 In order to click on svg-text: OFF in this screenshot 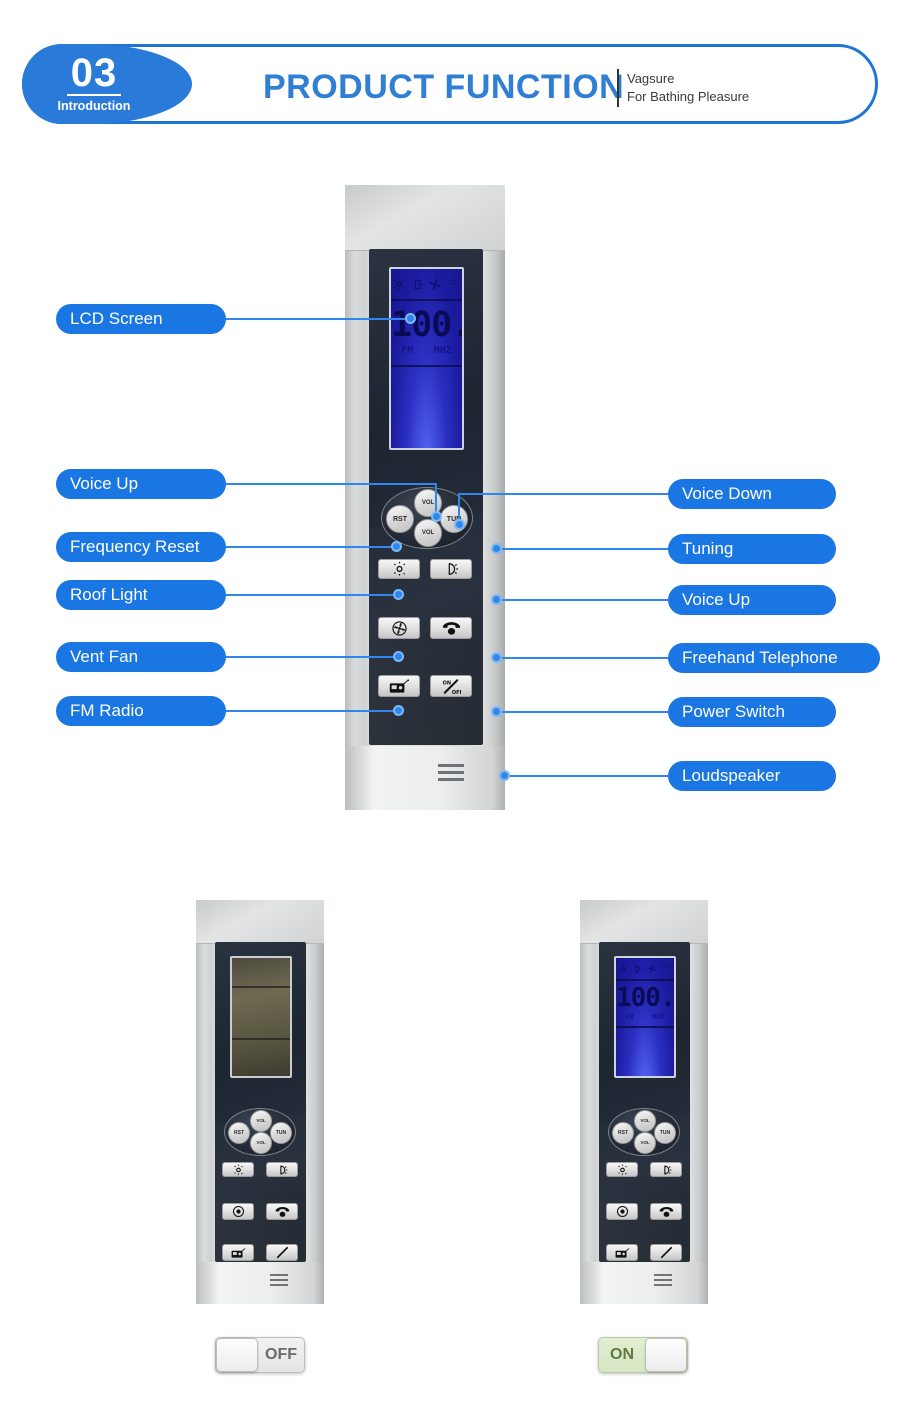, I will do `click(456, 692)`.